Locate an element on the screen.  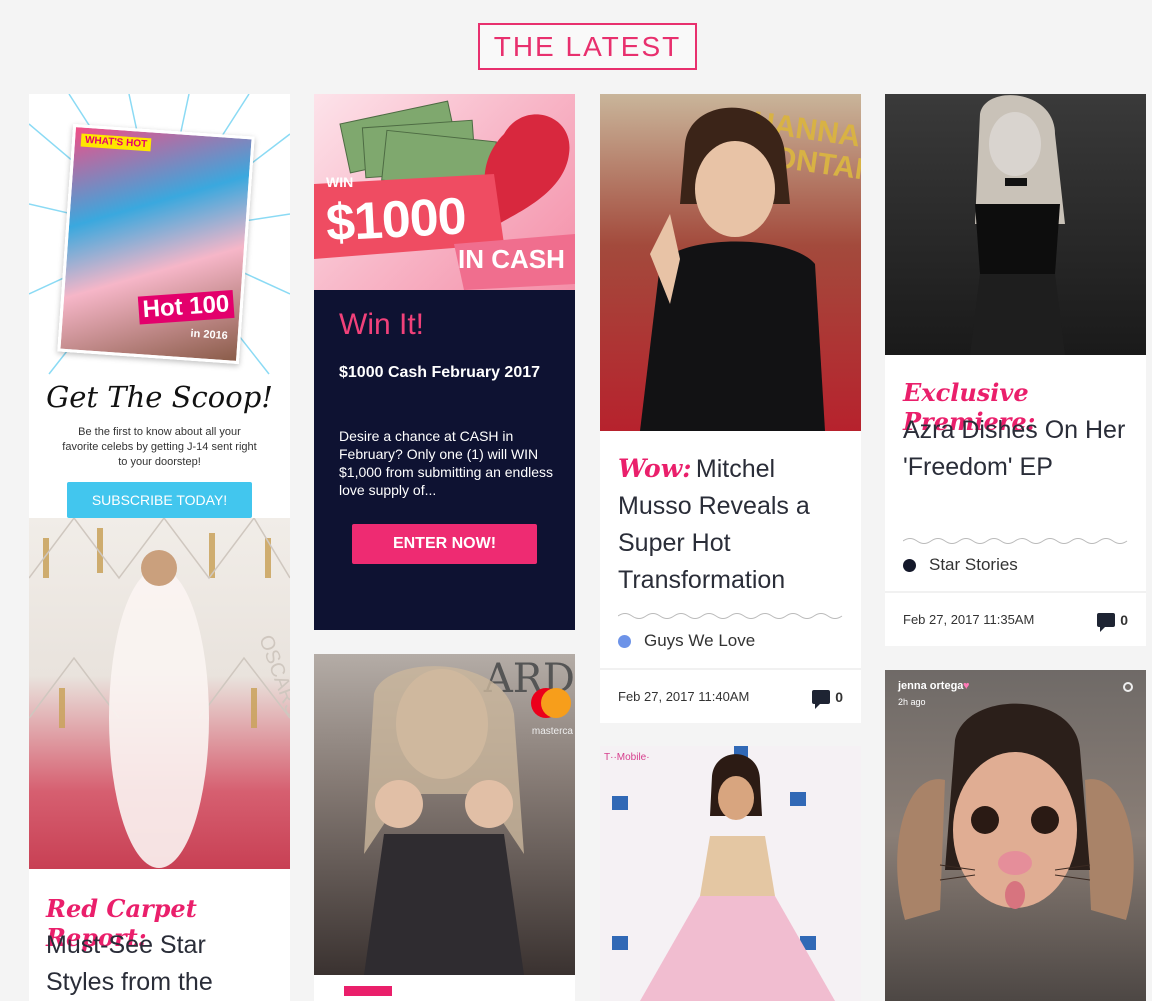
article-card-photo: ARD masterca is located at coordinates (444, 827).